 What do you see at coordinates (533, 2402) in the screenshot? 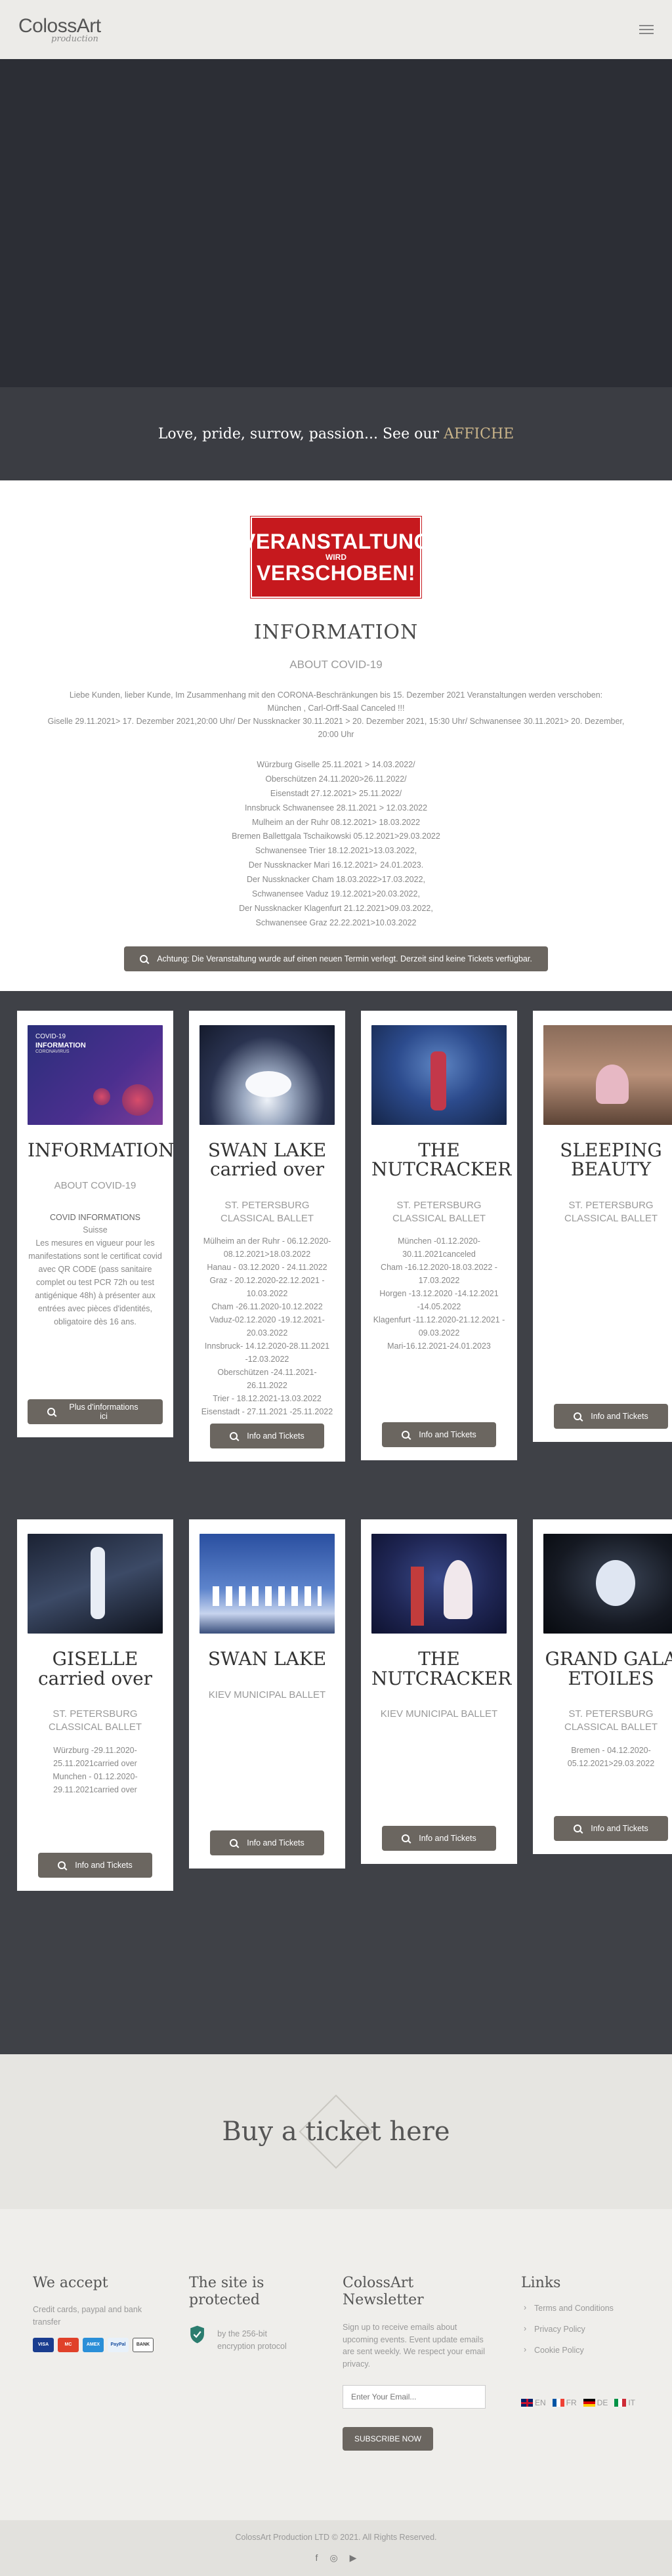
I see `lang-en: EN` at bounding box center [533, 2402].